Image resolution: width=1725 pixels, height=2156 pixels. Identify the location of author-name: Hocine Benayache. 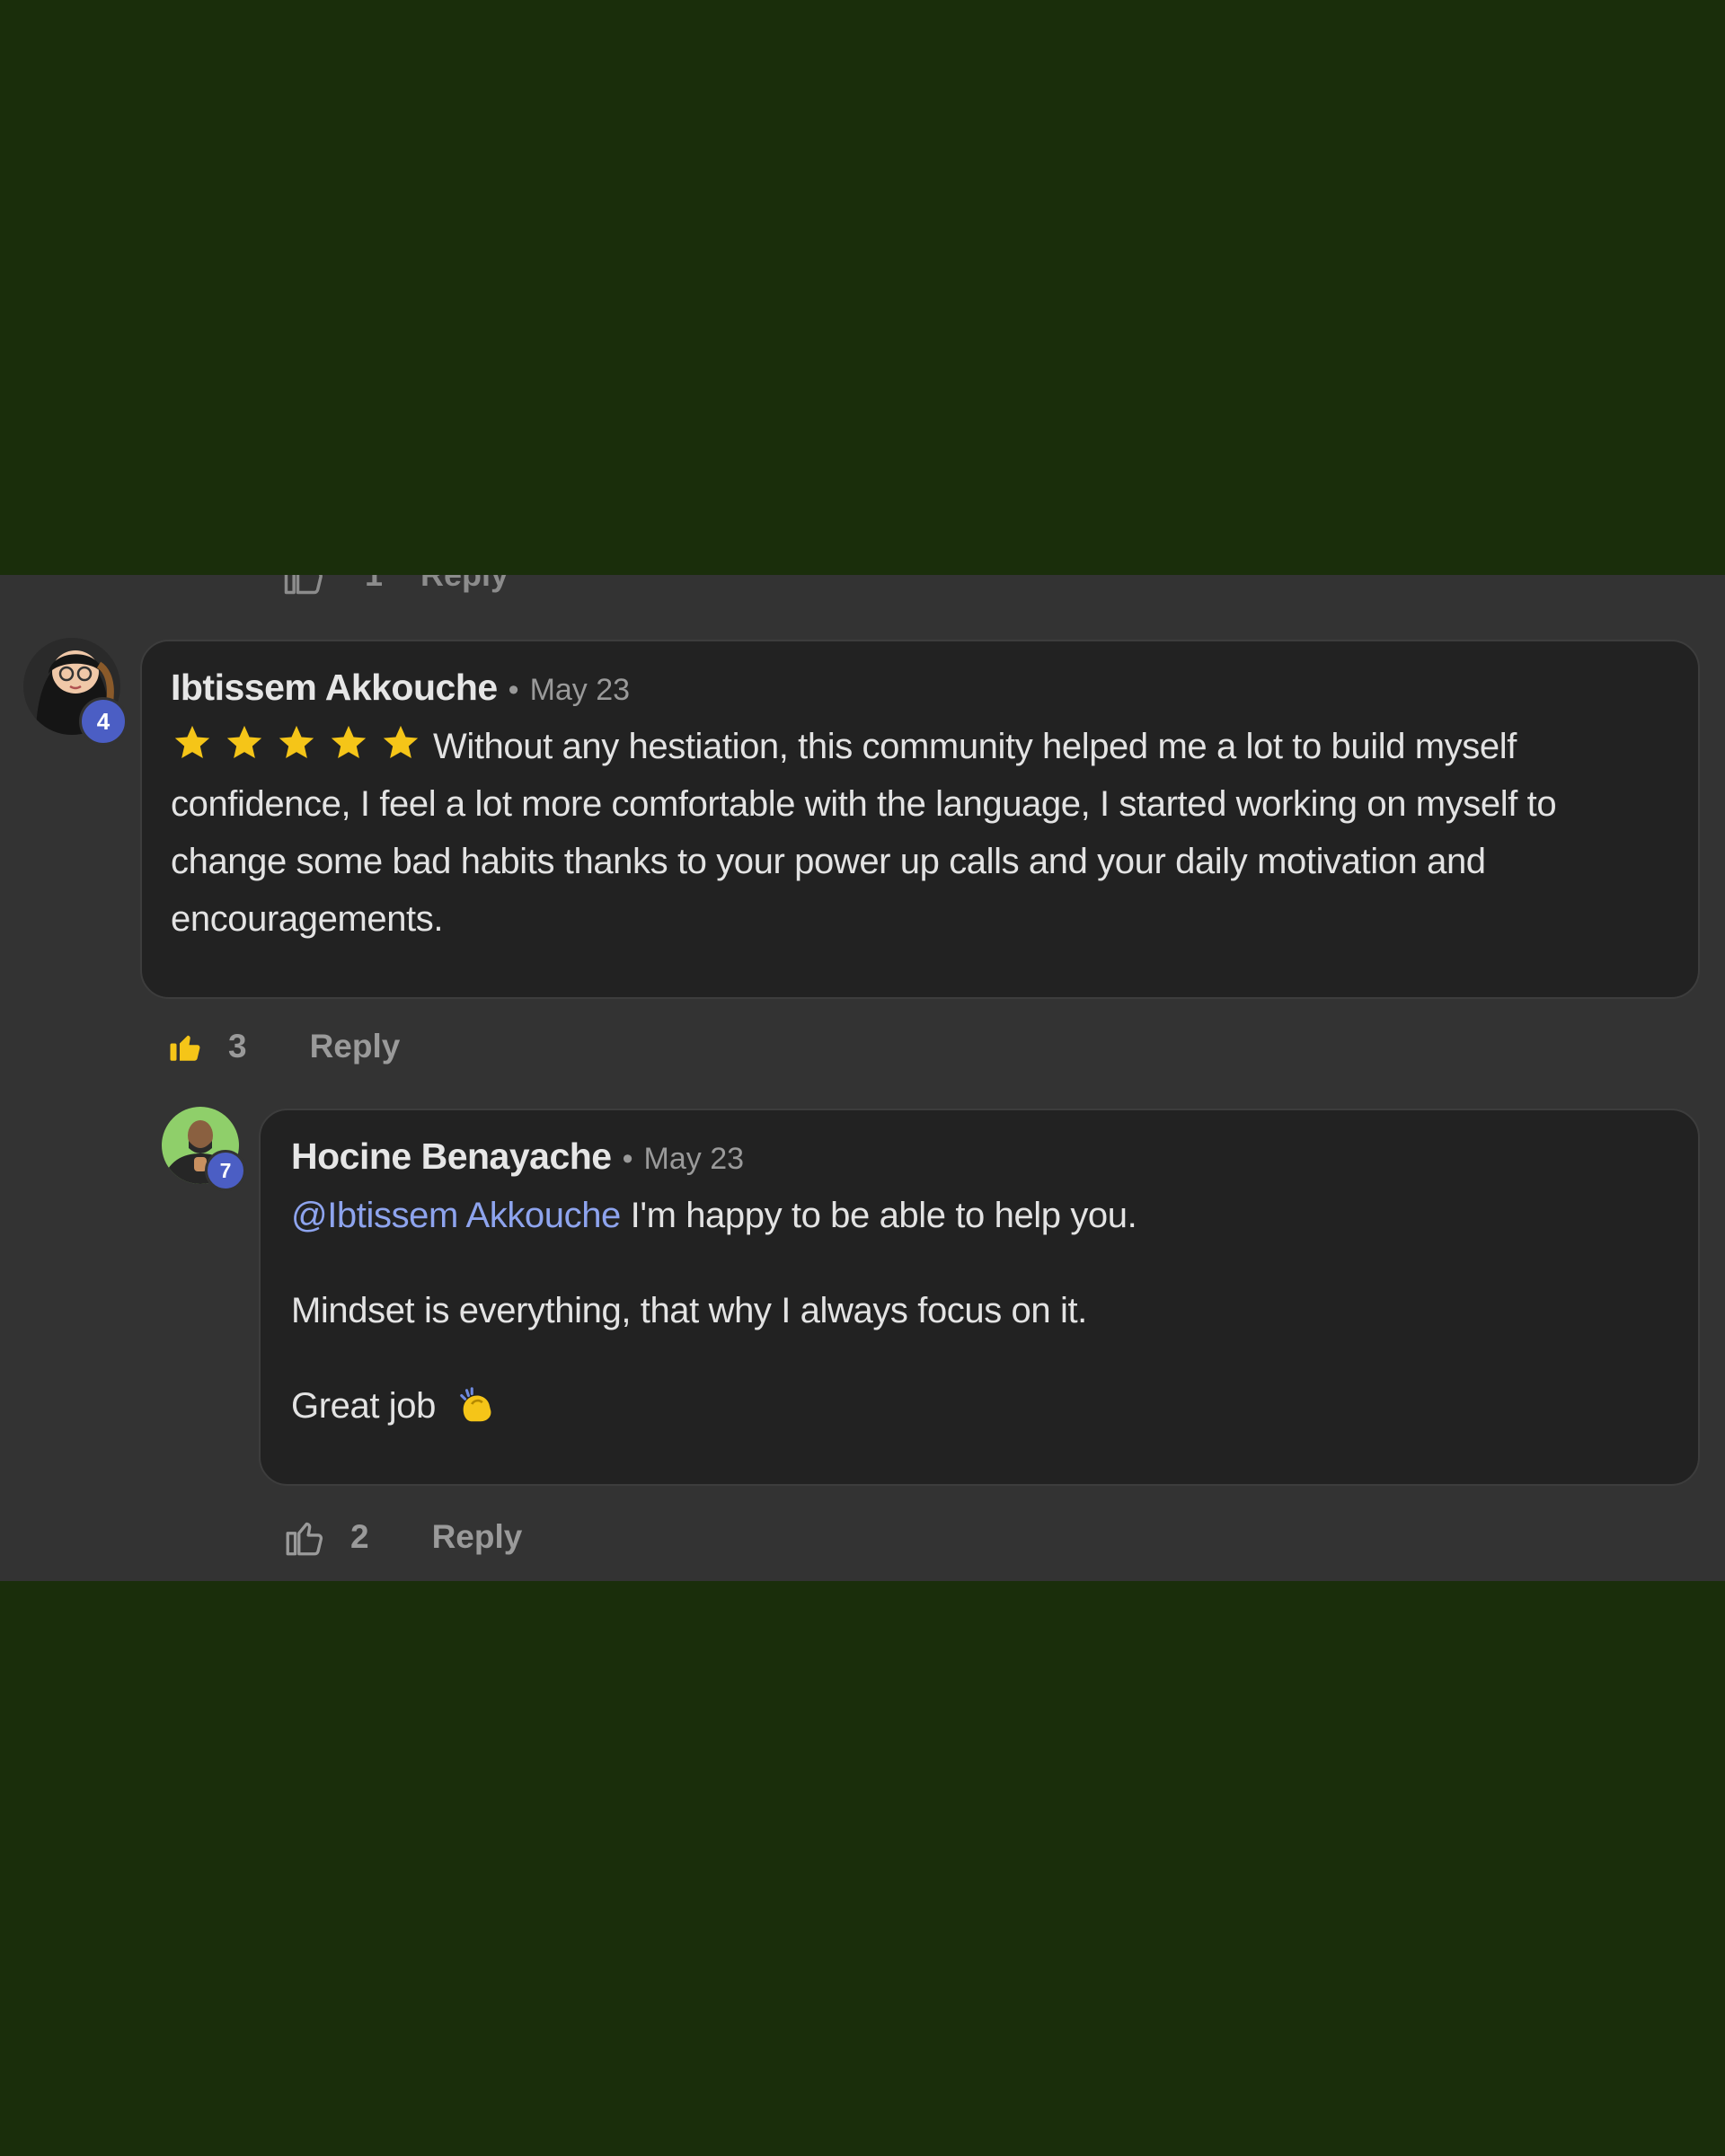
(451, 1156).